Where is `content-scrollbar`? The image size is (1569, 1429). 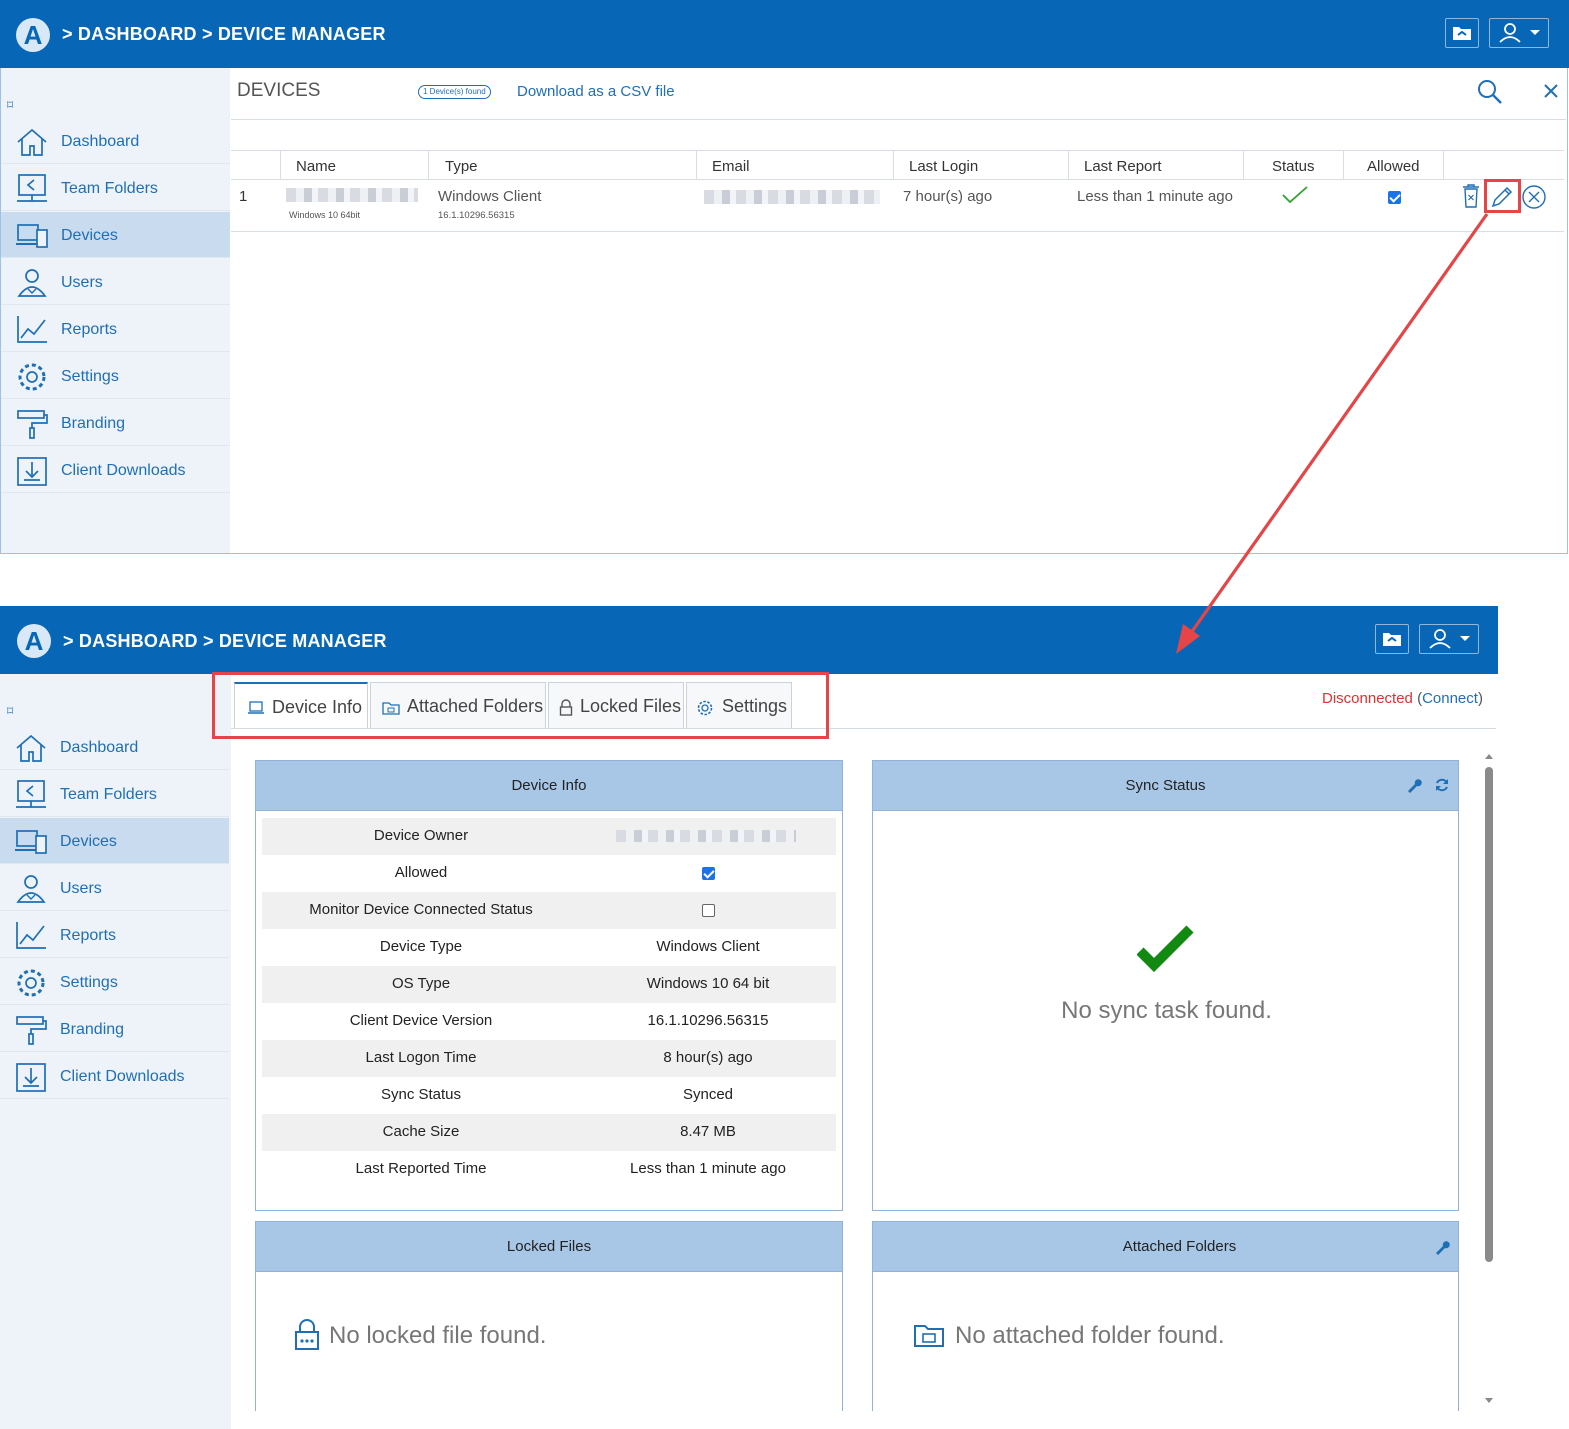
content-scrollbar is located at coordinates (1489, 1079).